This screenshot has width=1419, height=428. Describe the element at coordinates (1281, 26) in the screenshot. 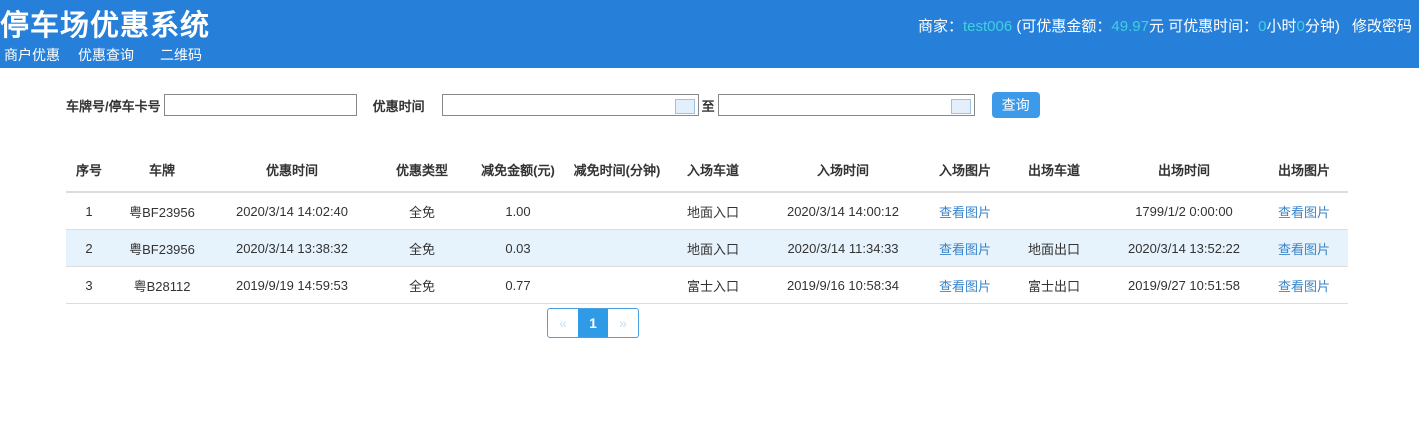

I see `hour-unit: 小时` at that location.